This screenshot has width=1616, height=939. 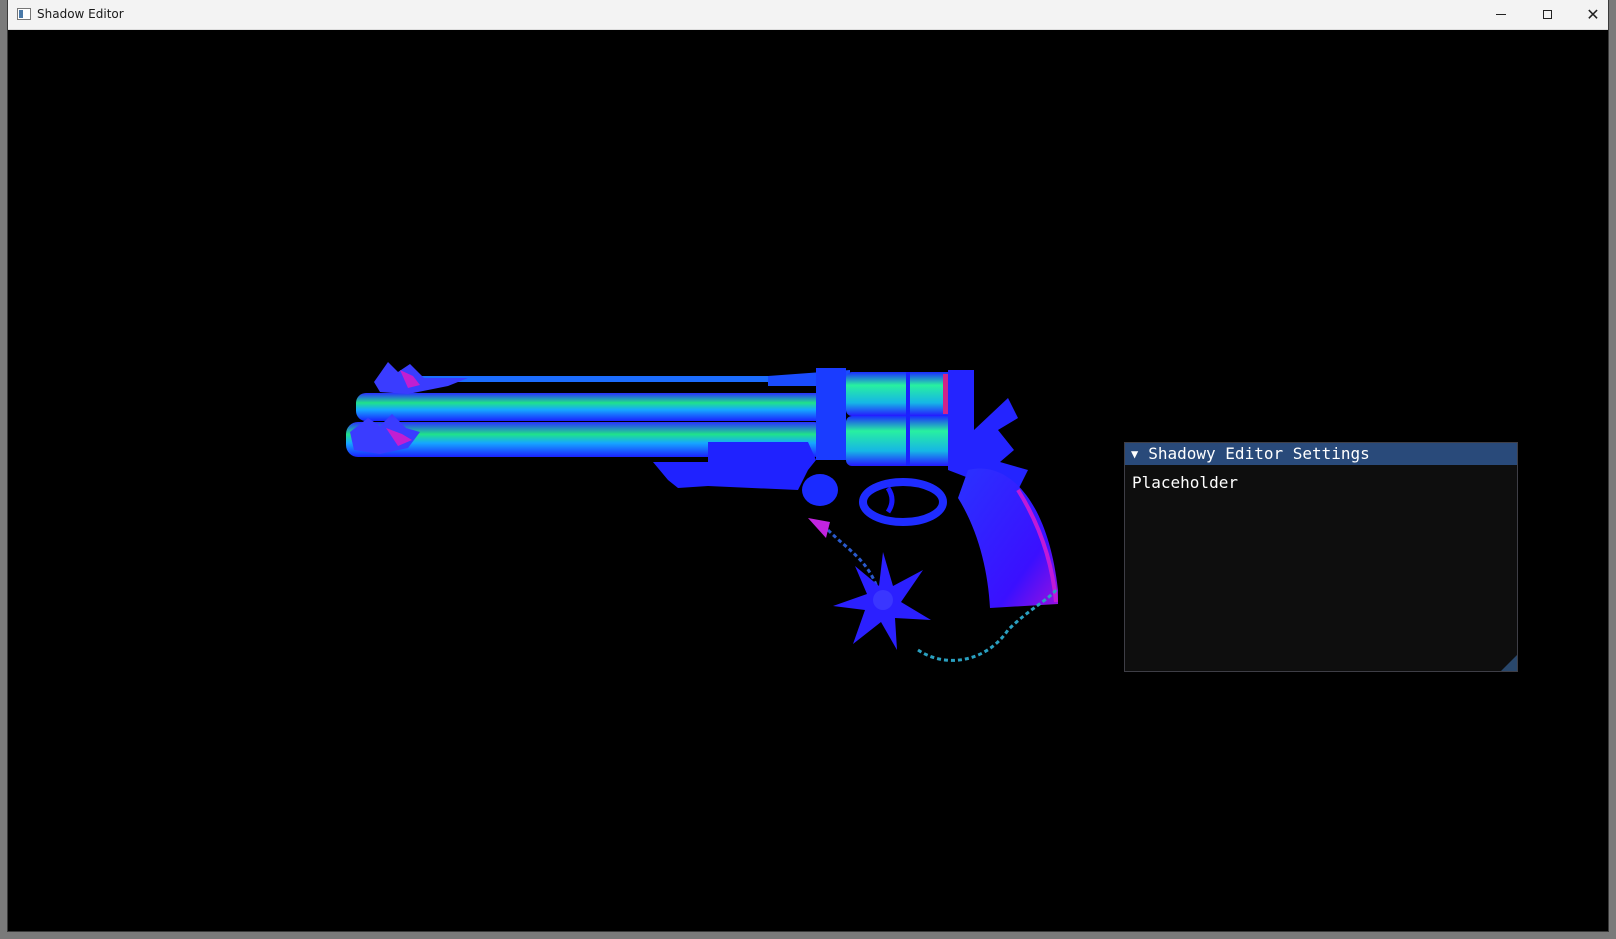 I want to click on trigger-guard, so click(x=903, y=502).